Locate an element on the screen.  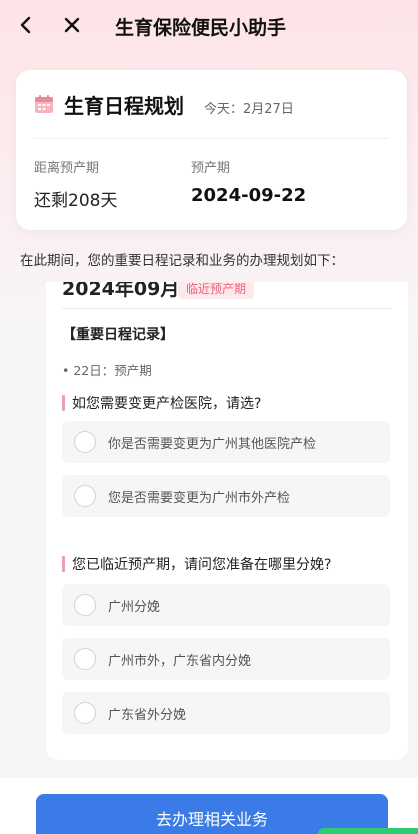
intro-text: 在此期间，您的重要日程记录和业务的办理规划如下： is located at coordinates (182, 261).